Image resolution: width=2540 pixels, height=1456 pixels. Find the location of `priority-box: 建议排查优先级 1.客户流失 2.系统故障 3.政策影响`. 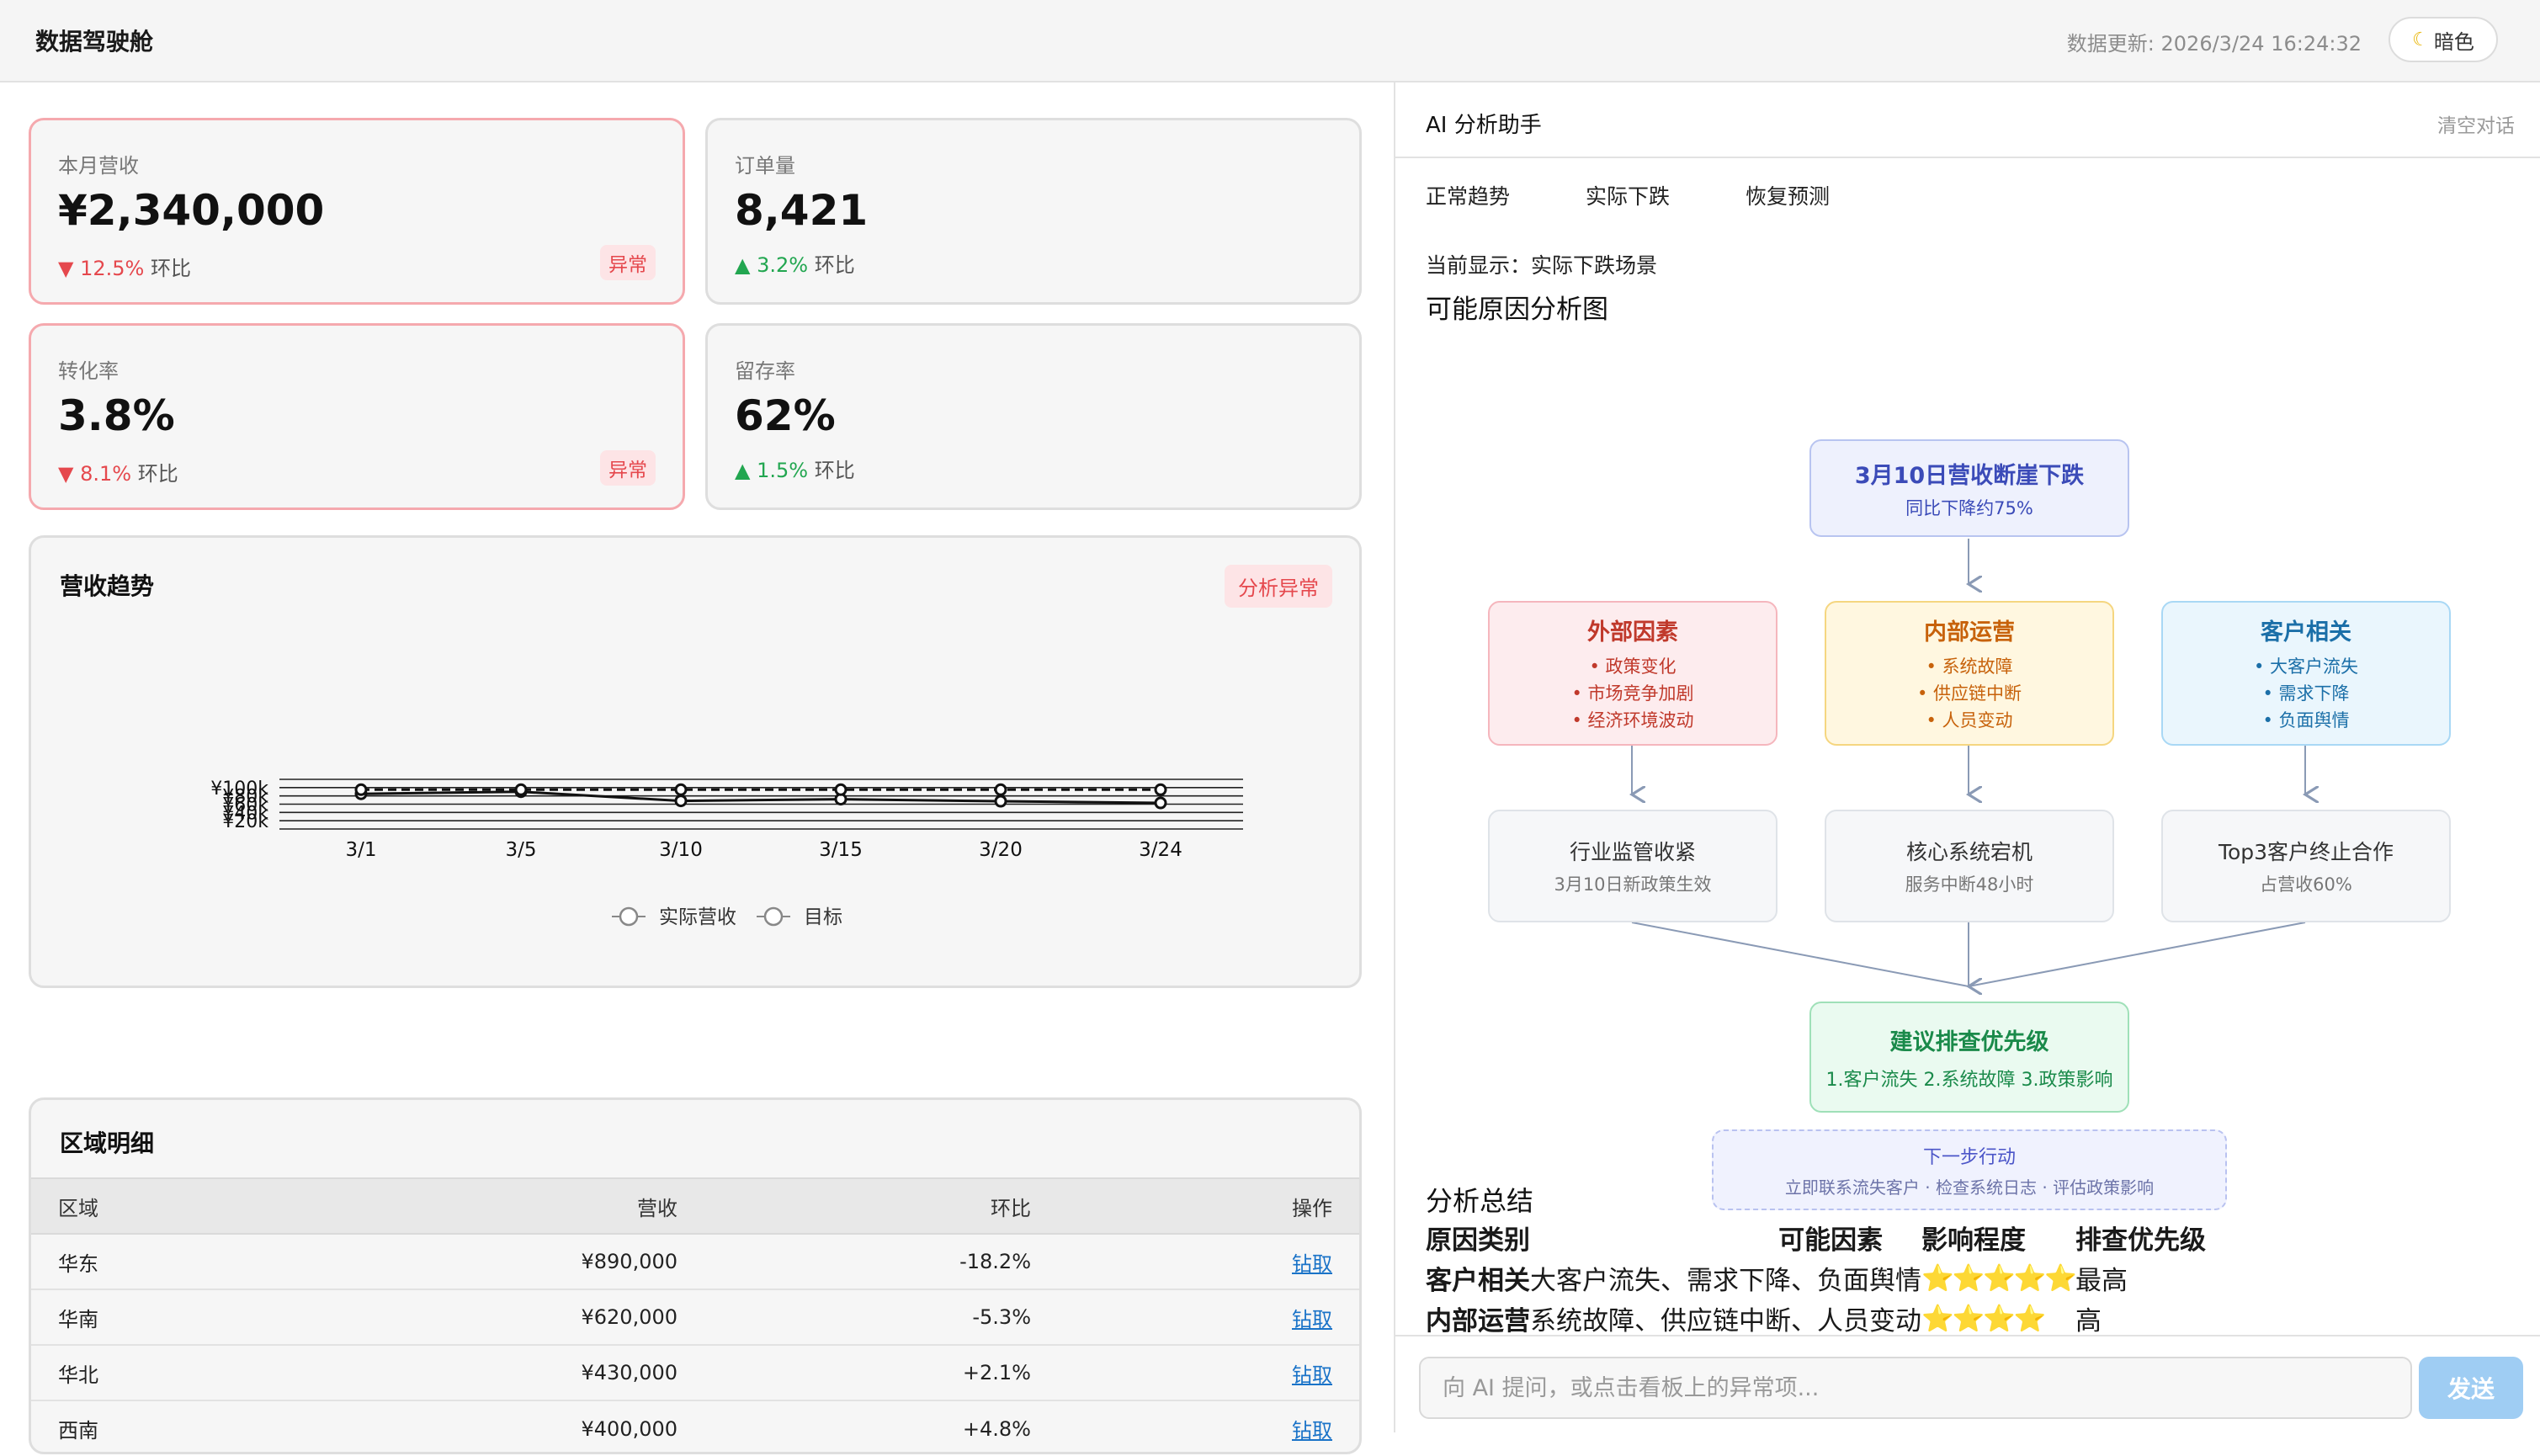

priority-box: 建议排查优先级 1.客户流失 2.系统故障 3.政策影响 is located at coordinates (1969, 1057).